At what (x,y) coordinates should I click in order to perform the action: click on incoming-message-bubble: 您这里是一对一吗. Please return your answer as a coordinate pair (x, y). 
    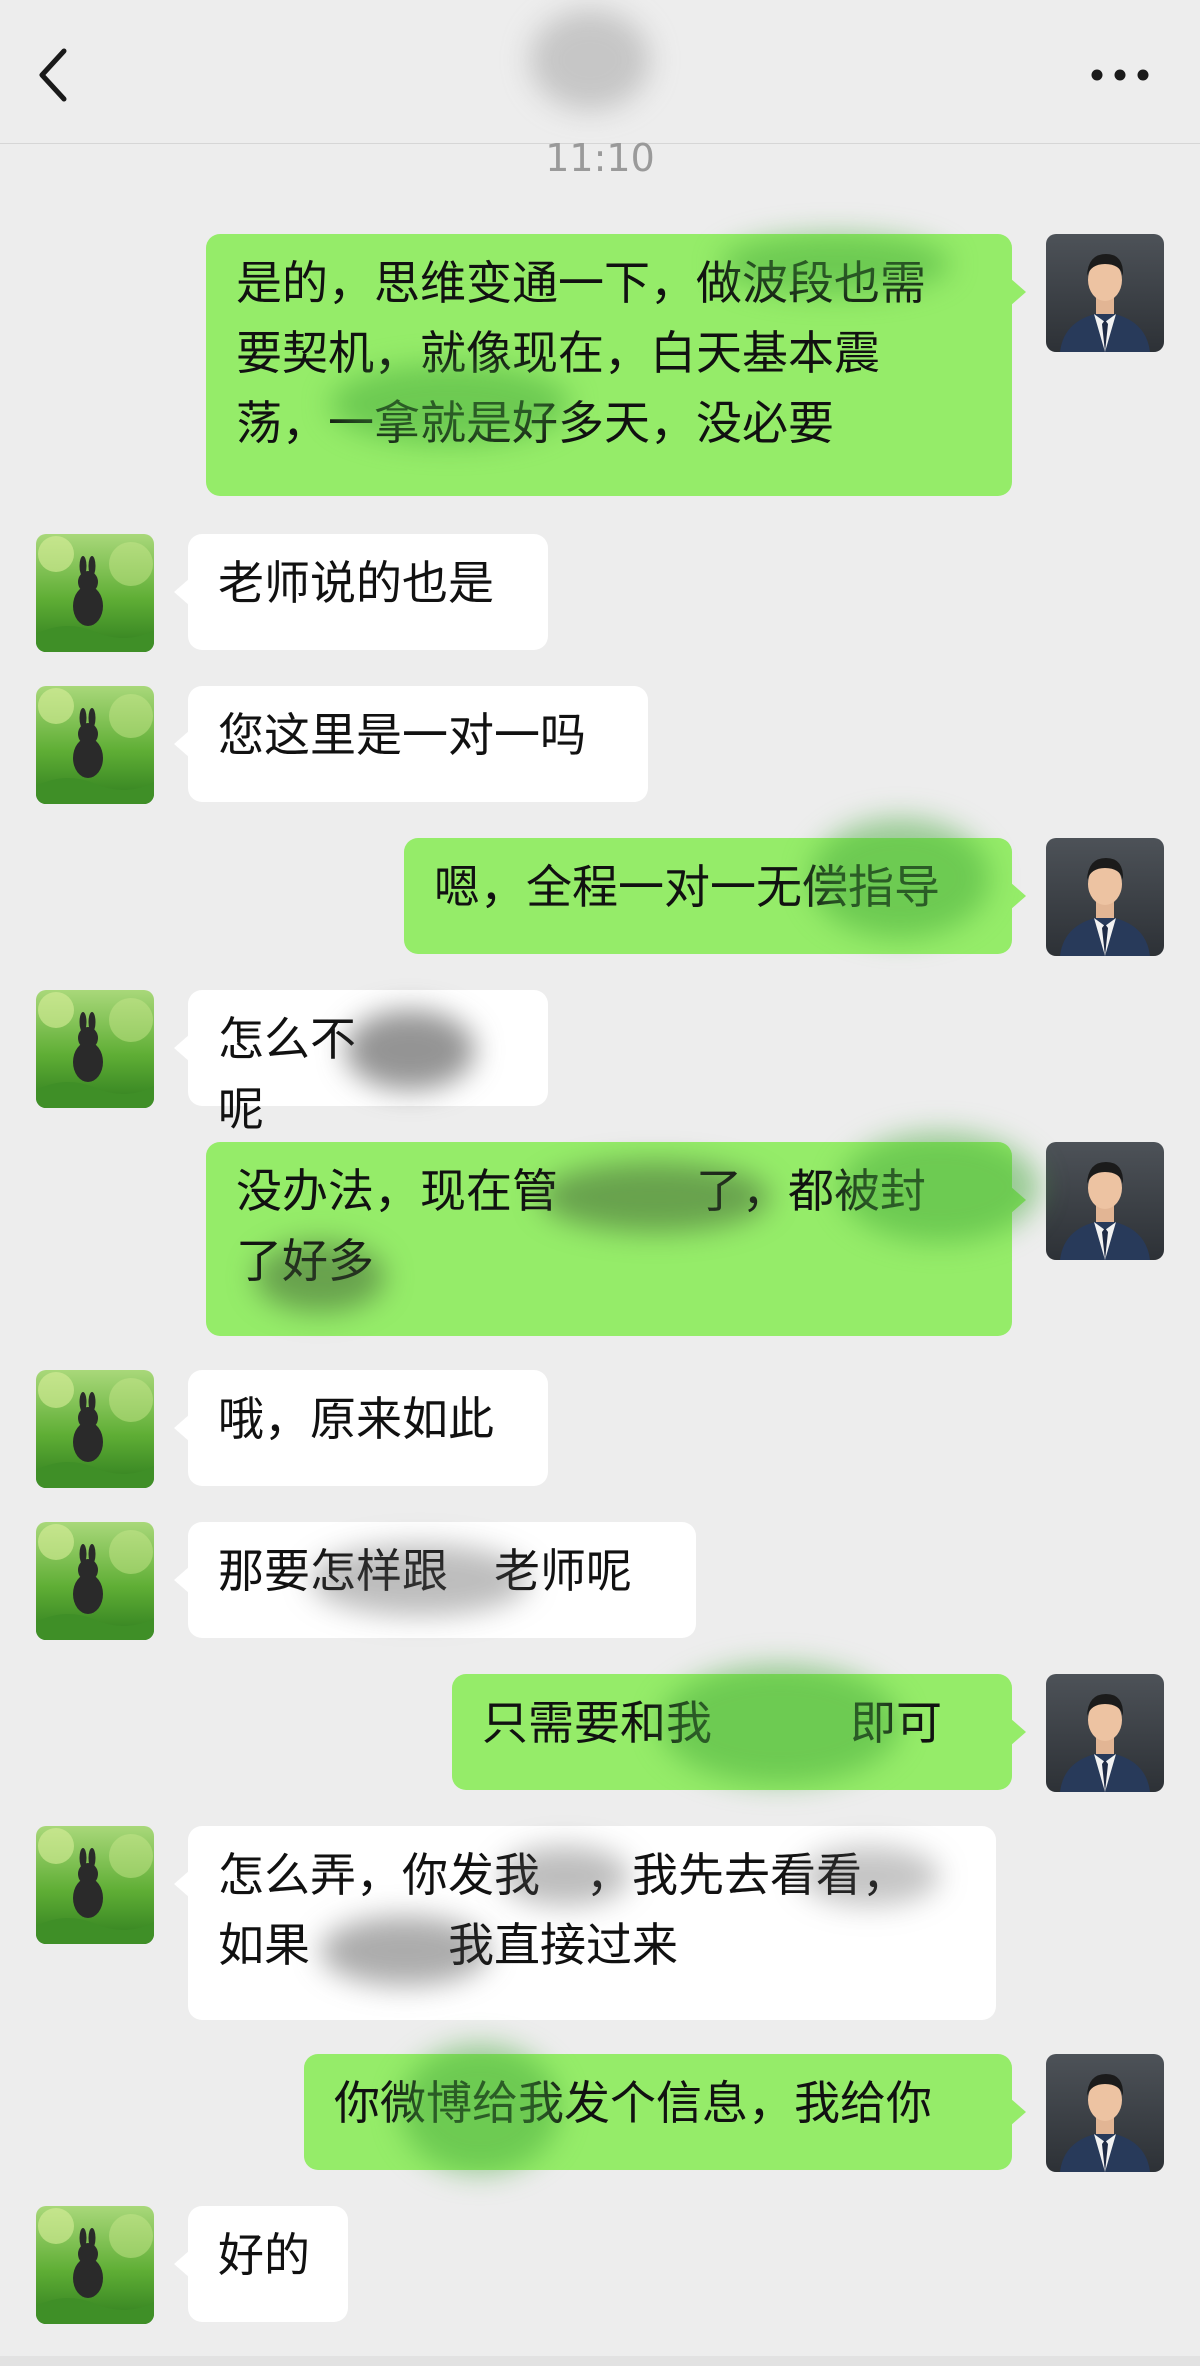
    Looking at the image, I should click on (411, 744).